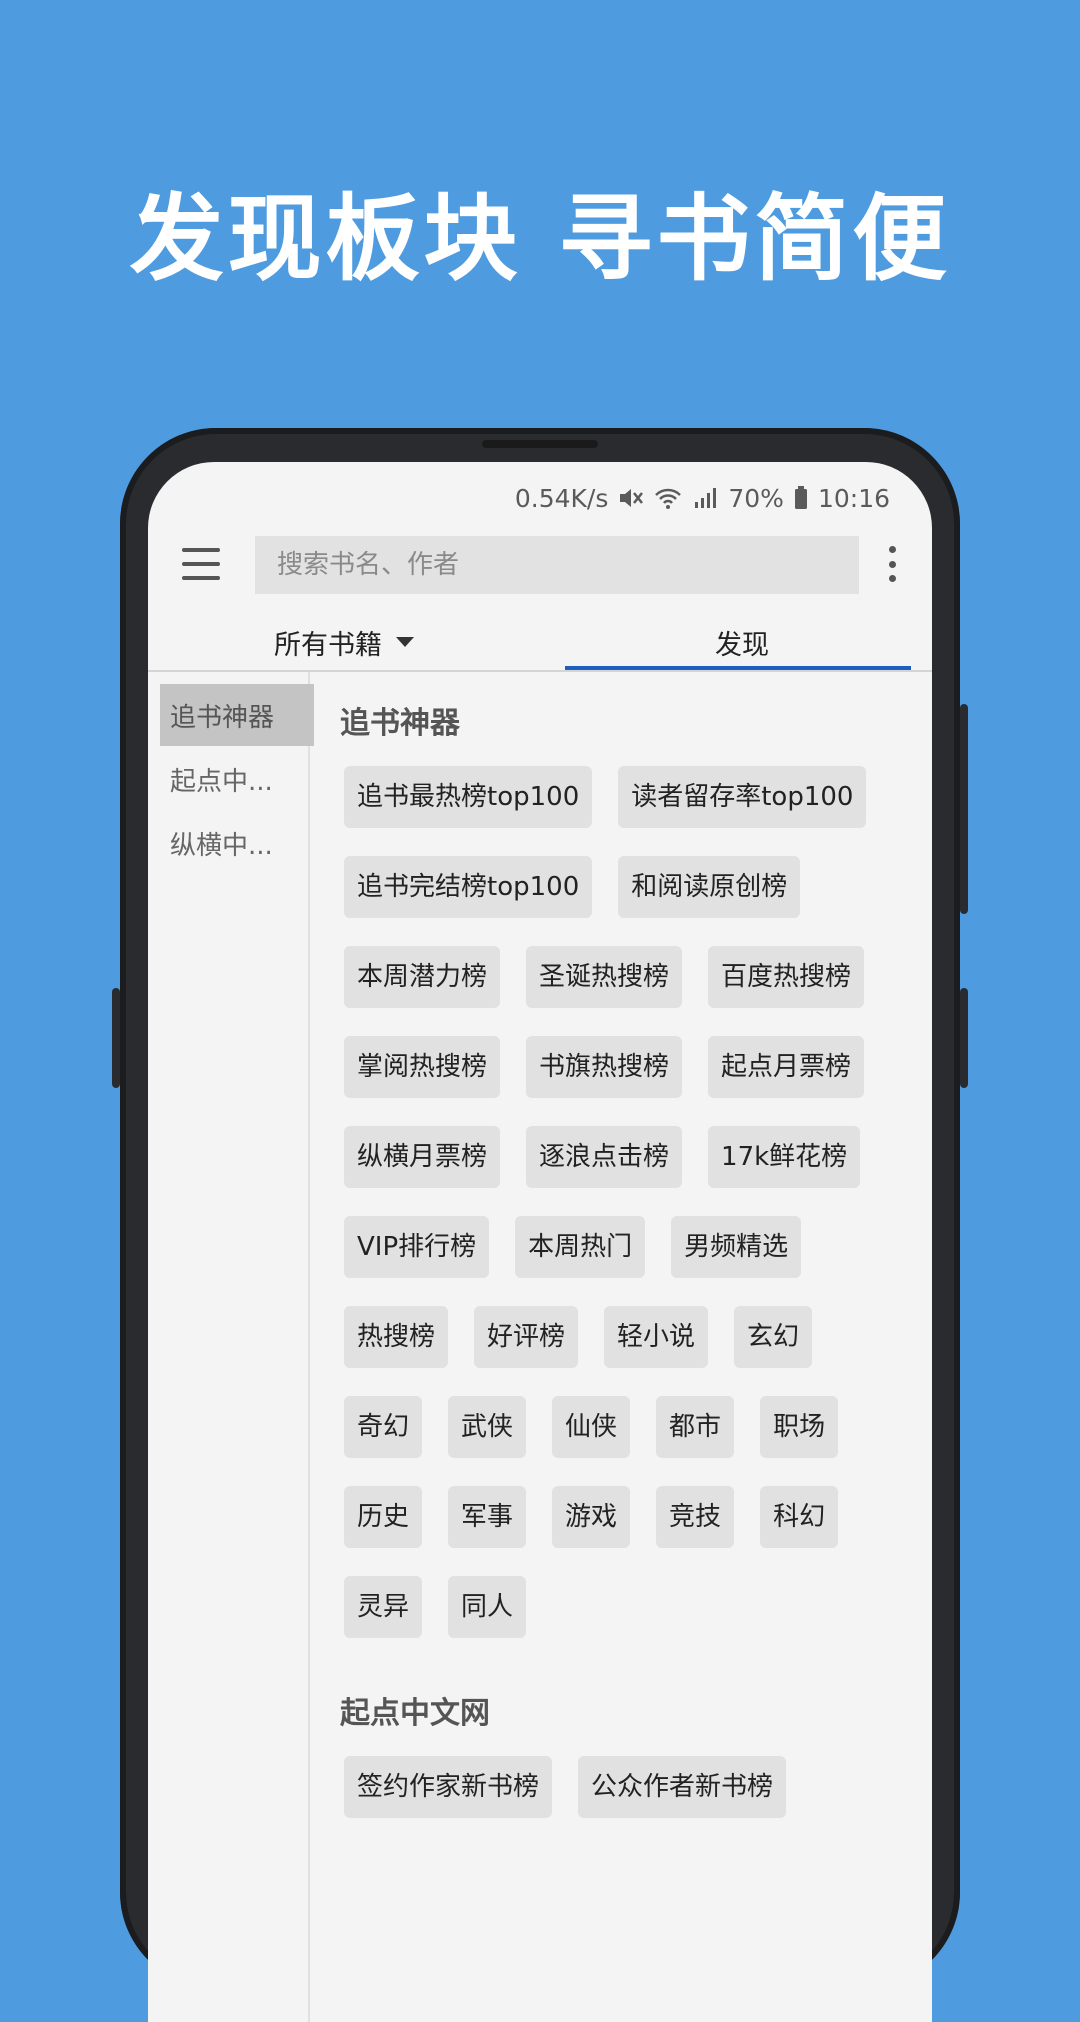 This screenshot has height=2022, width=1080. I want to click on ranking-chip: 17k鲜花榜, so click(784, 1157).